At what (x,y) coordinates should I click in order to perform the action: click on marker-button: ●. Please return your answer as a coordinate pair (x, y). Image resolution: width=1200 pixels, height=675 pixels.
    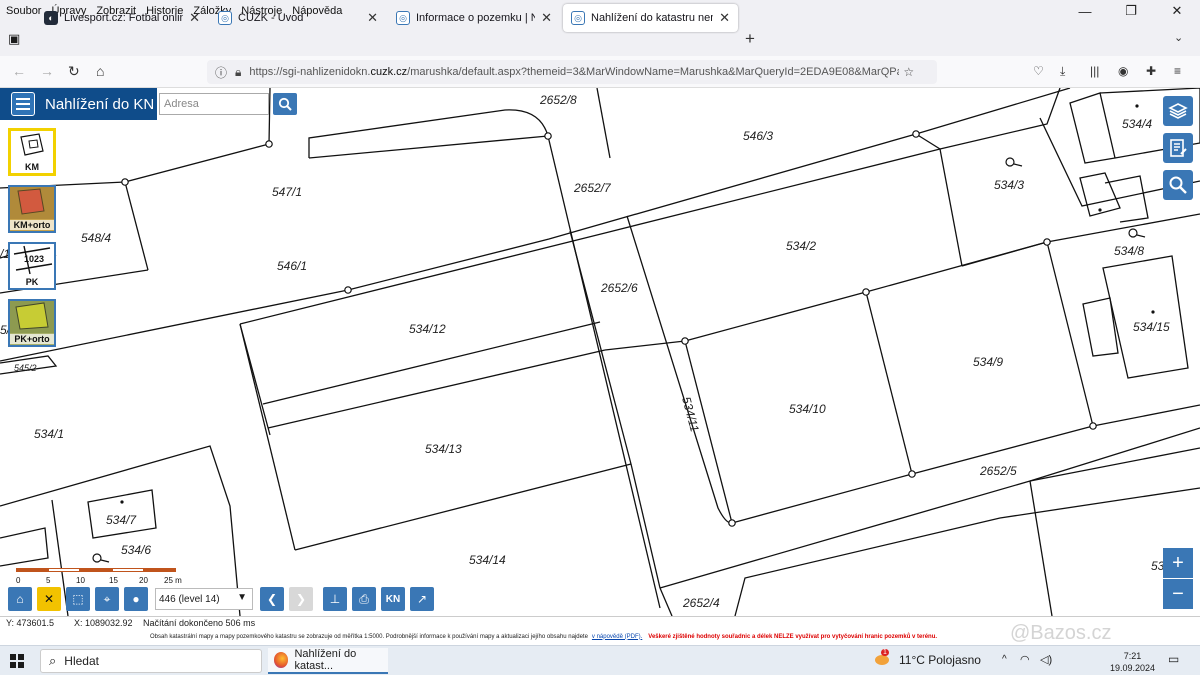
    Looking at the image, I should click on (136, 599).